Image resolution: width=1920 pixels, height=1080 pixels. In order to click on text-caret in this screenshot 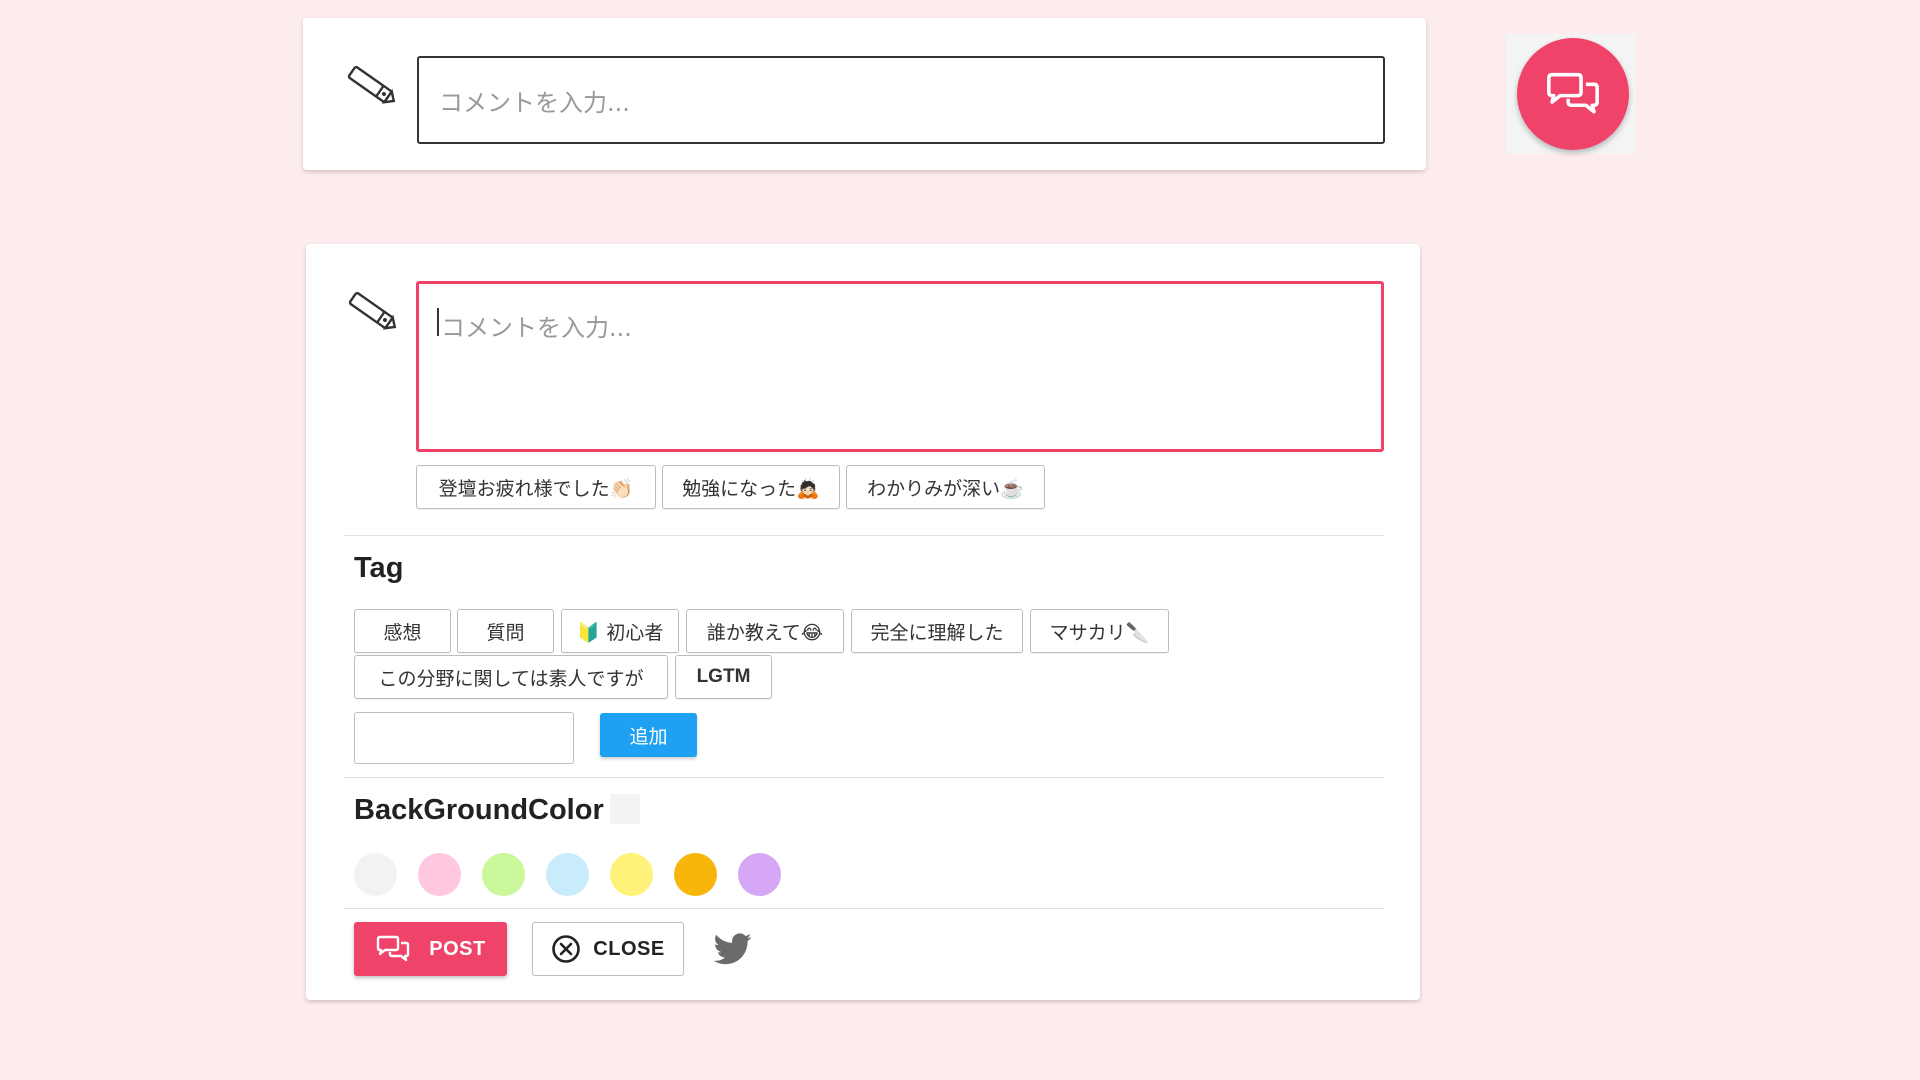, I will do `click(438, 322)`.